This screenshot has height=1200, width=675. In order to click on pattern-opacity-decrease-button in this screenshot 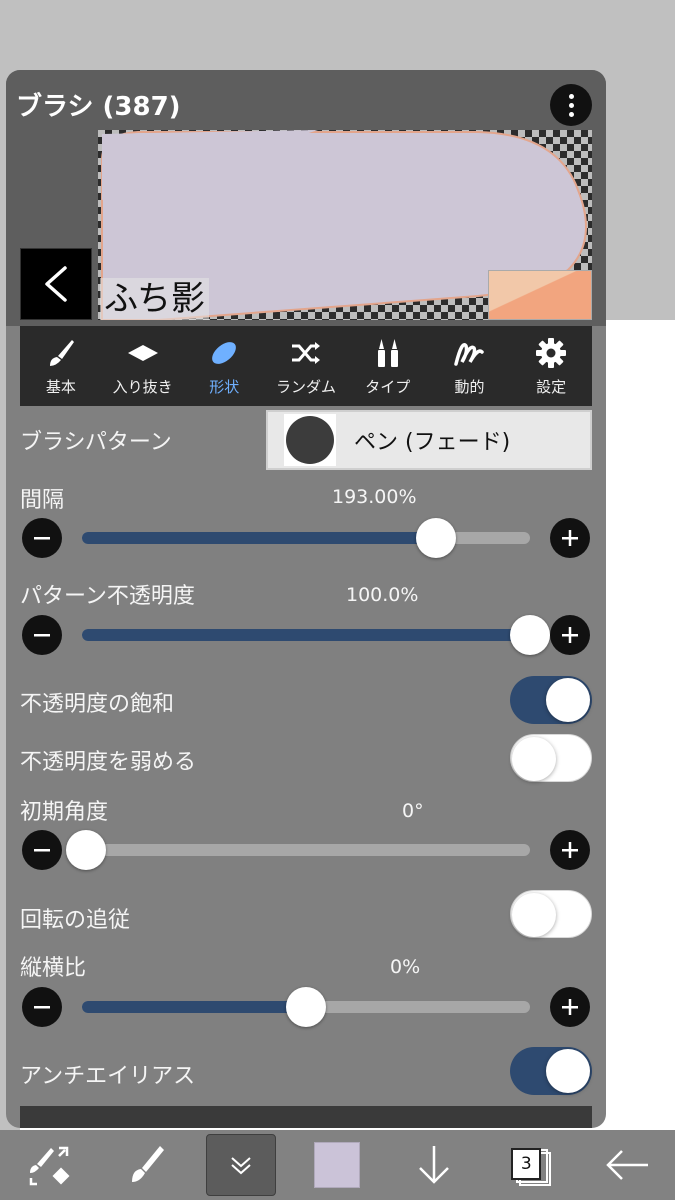, I will do `click(42, 635)`.